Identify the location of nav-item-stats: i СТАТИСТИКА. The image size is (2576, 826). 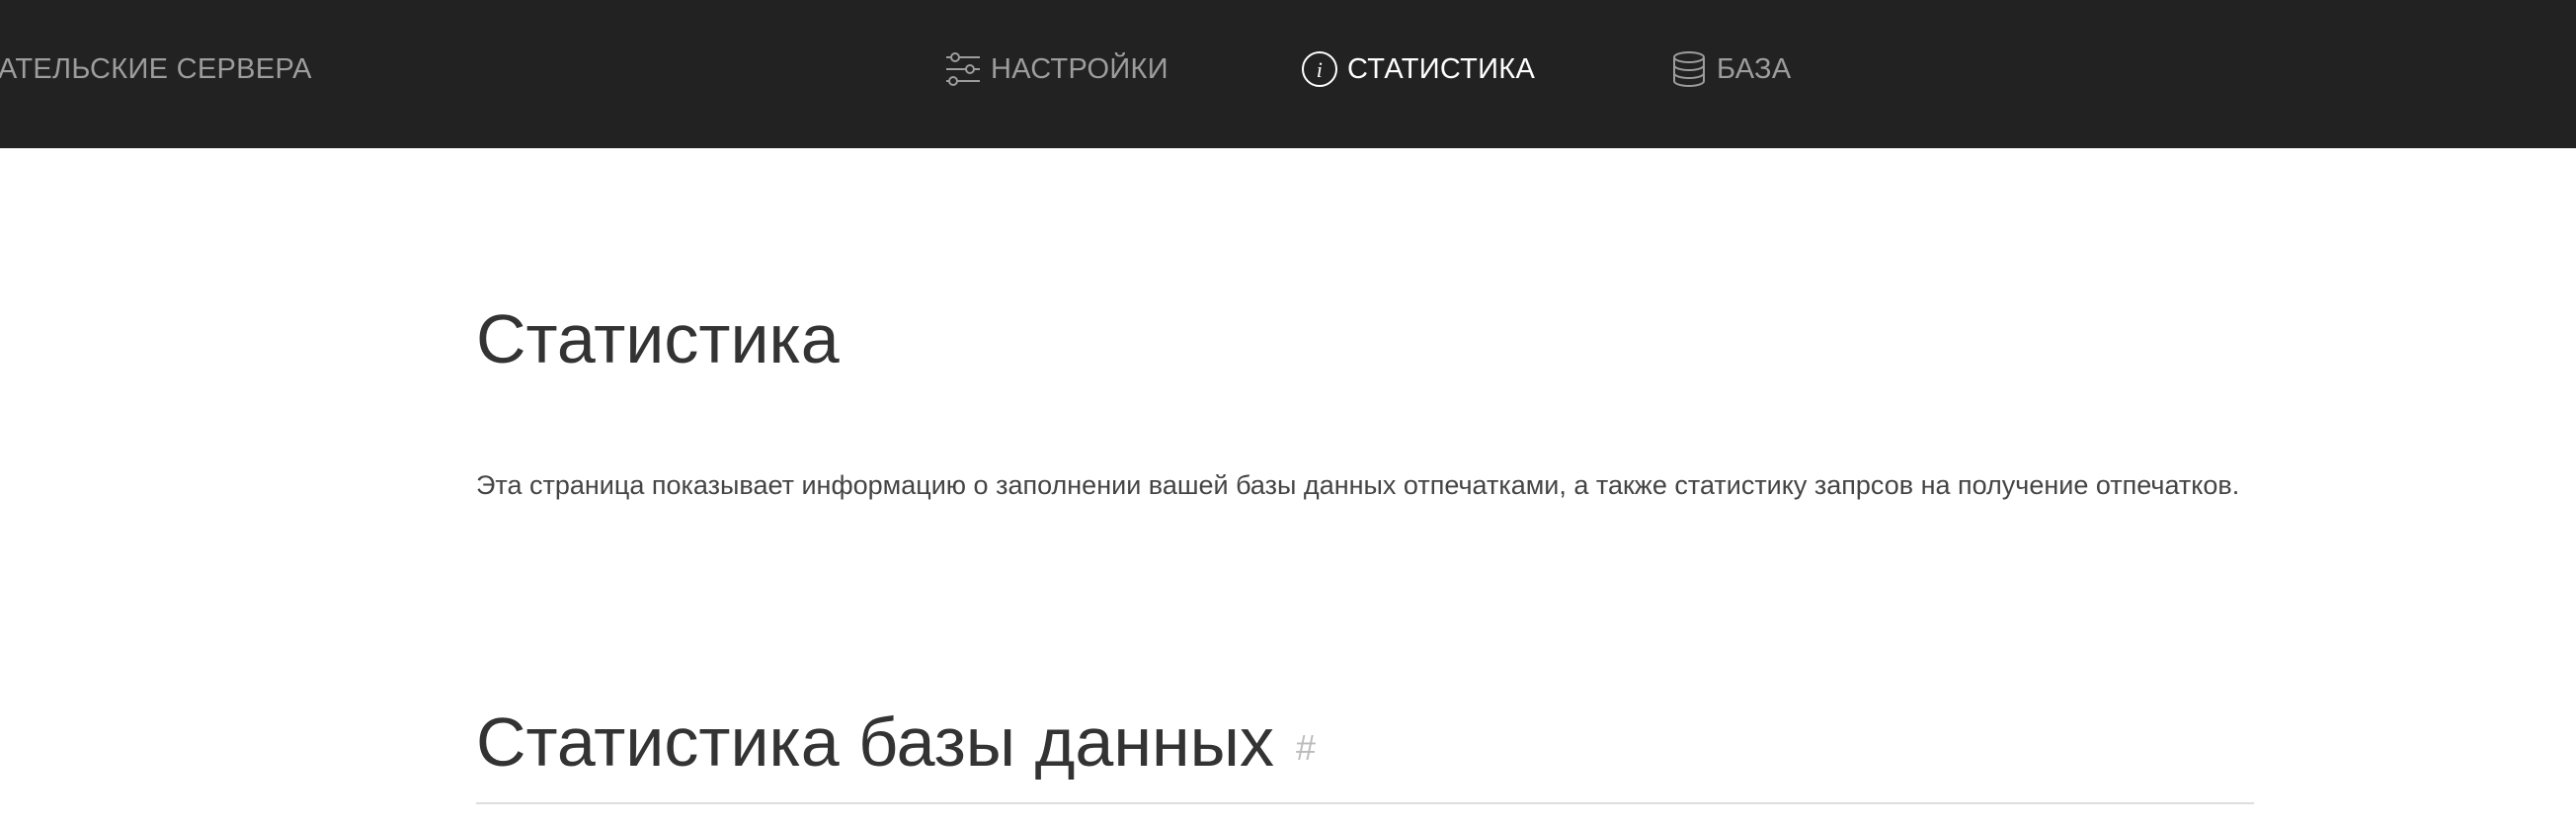
(1417, 69).